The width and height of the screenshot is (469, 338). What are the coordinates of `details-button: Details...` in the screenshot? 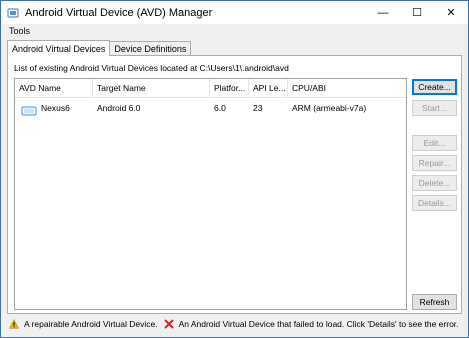 It's located at (434, 203).